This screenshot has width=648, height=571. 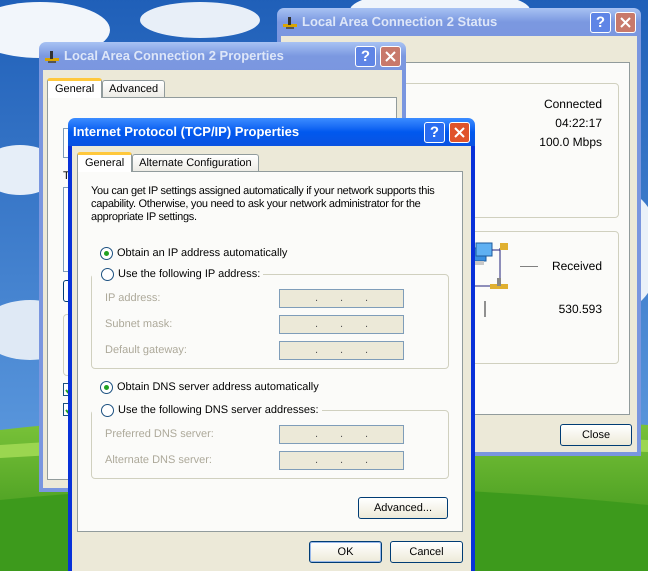 I want to click on window-title: Local Area Connection 2 Properties, so click(x=174, y=56).